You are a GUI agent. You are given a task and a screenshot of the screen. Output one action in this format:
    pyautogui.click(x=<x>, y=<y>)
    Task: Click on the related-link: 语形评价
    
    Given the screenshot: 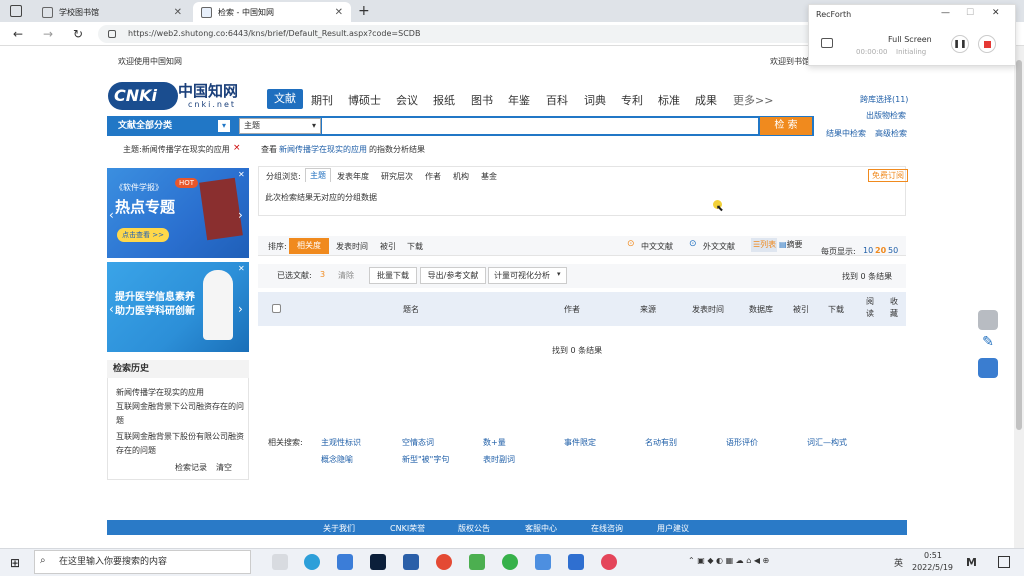 What is the action you would take?
    pyautogui.click(x=742, y=442)
    